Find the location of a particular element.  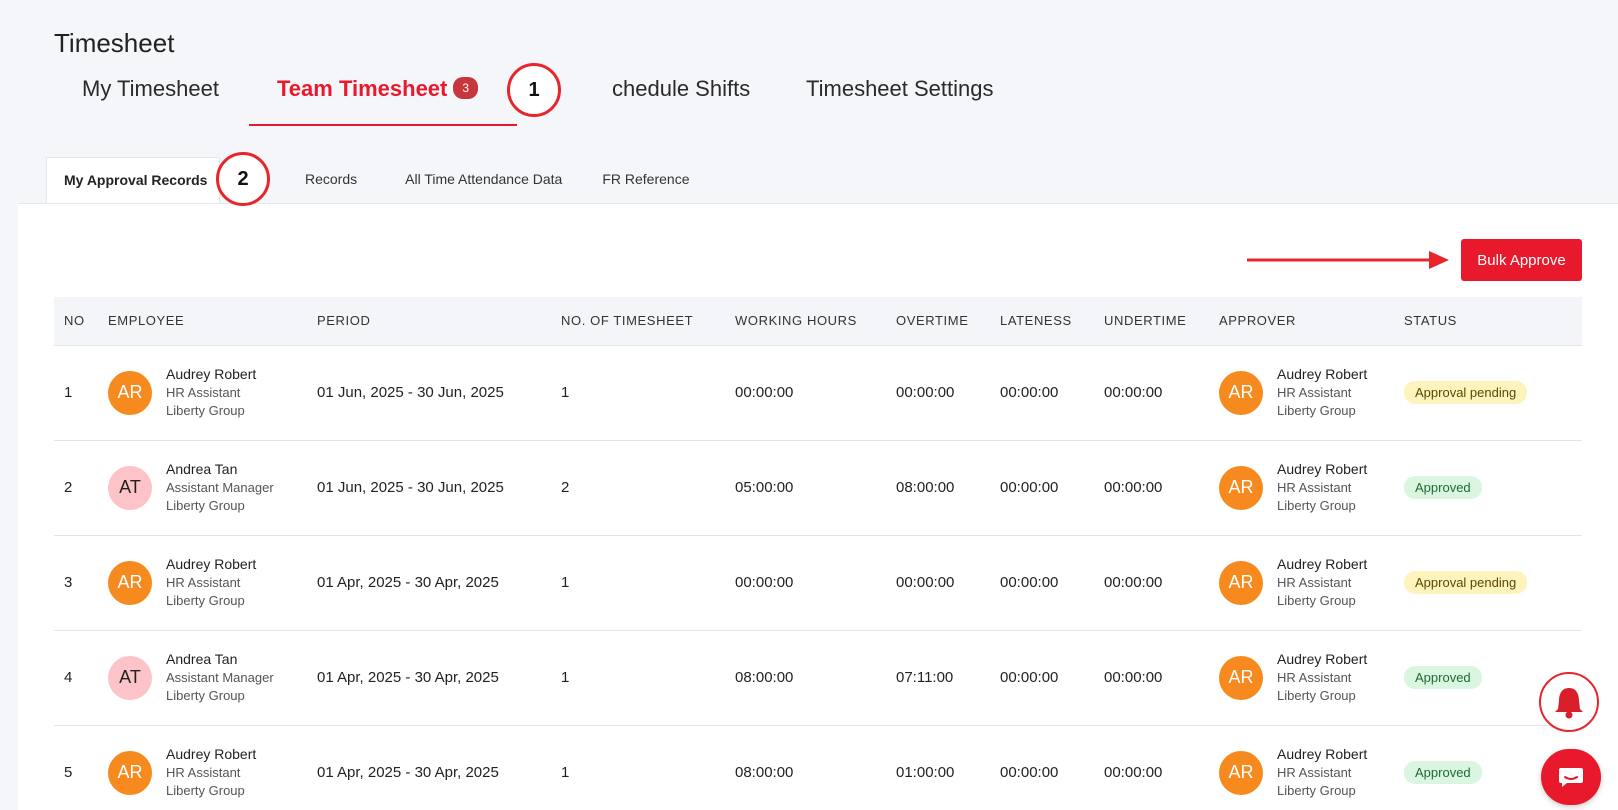

notification-button is located at coordinates (1569, 702).